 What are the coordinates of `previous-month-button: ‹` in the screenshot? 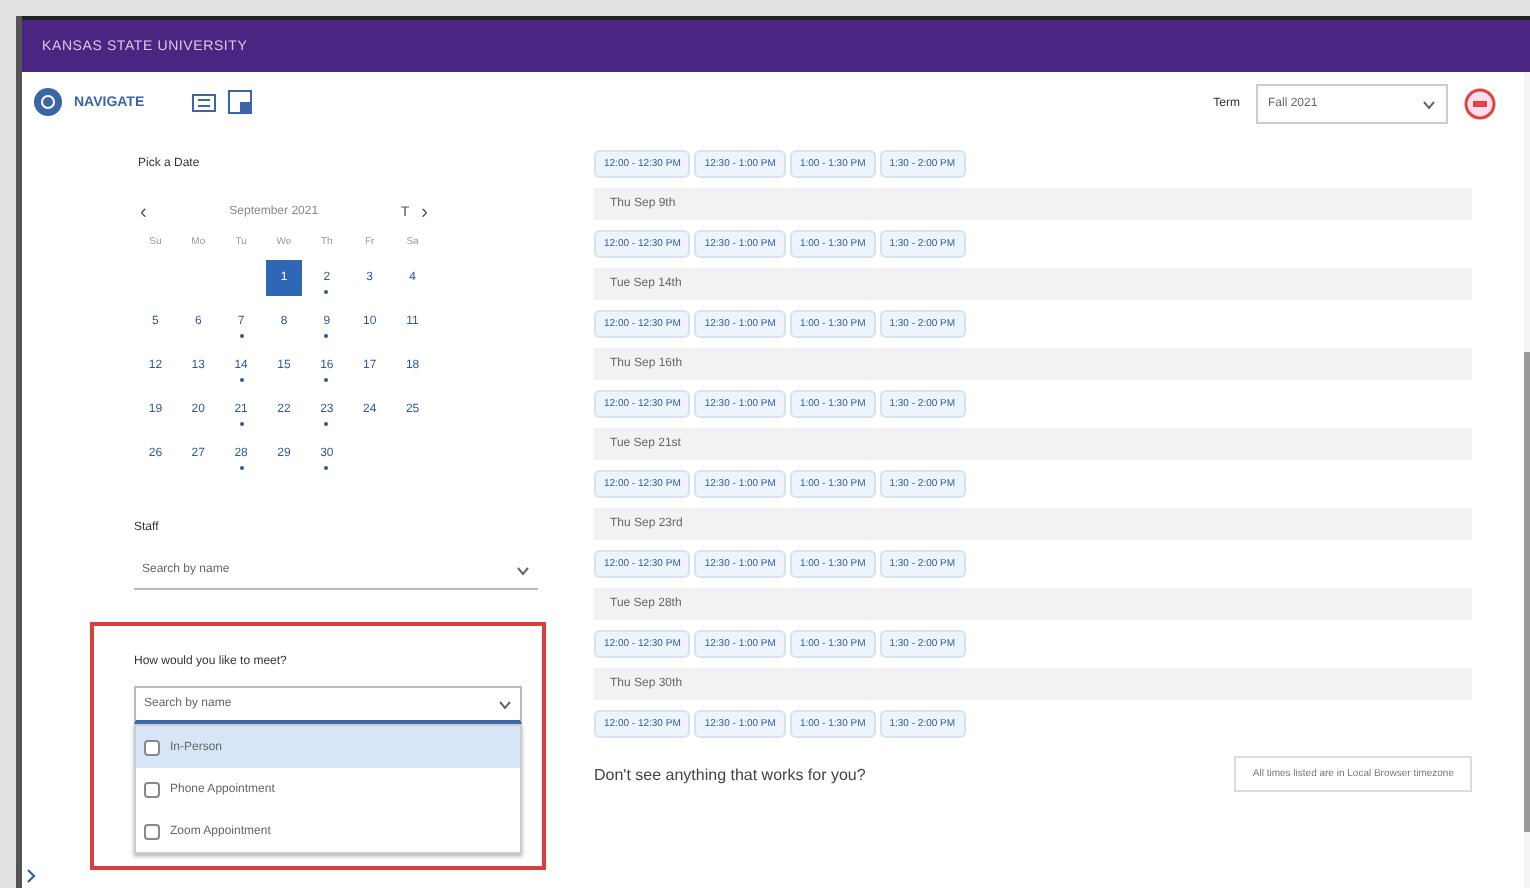 It's located at (143, 212).